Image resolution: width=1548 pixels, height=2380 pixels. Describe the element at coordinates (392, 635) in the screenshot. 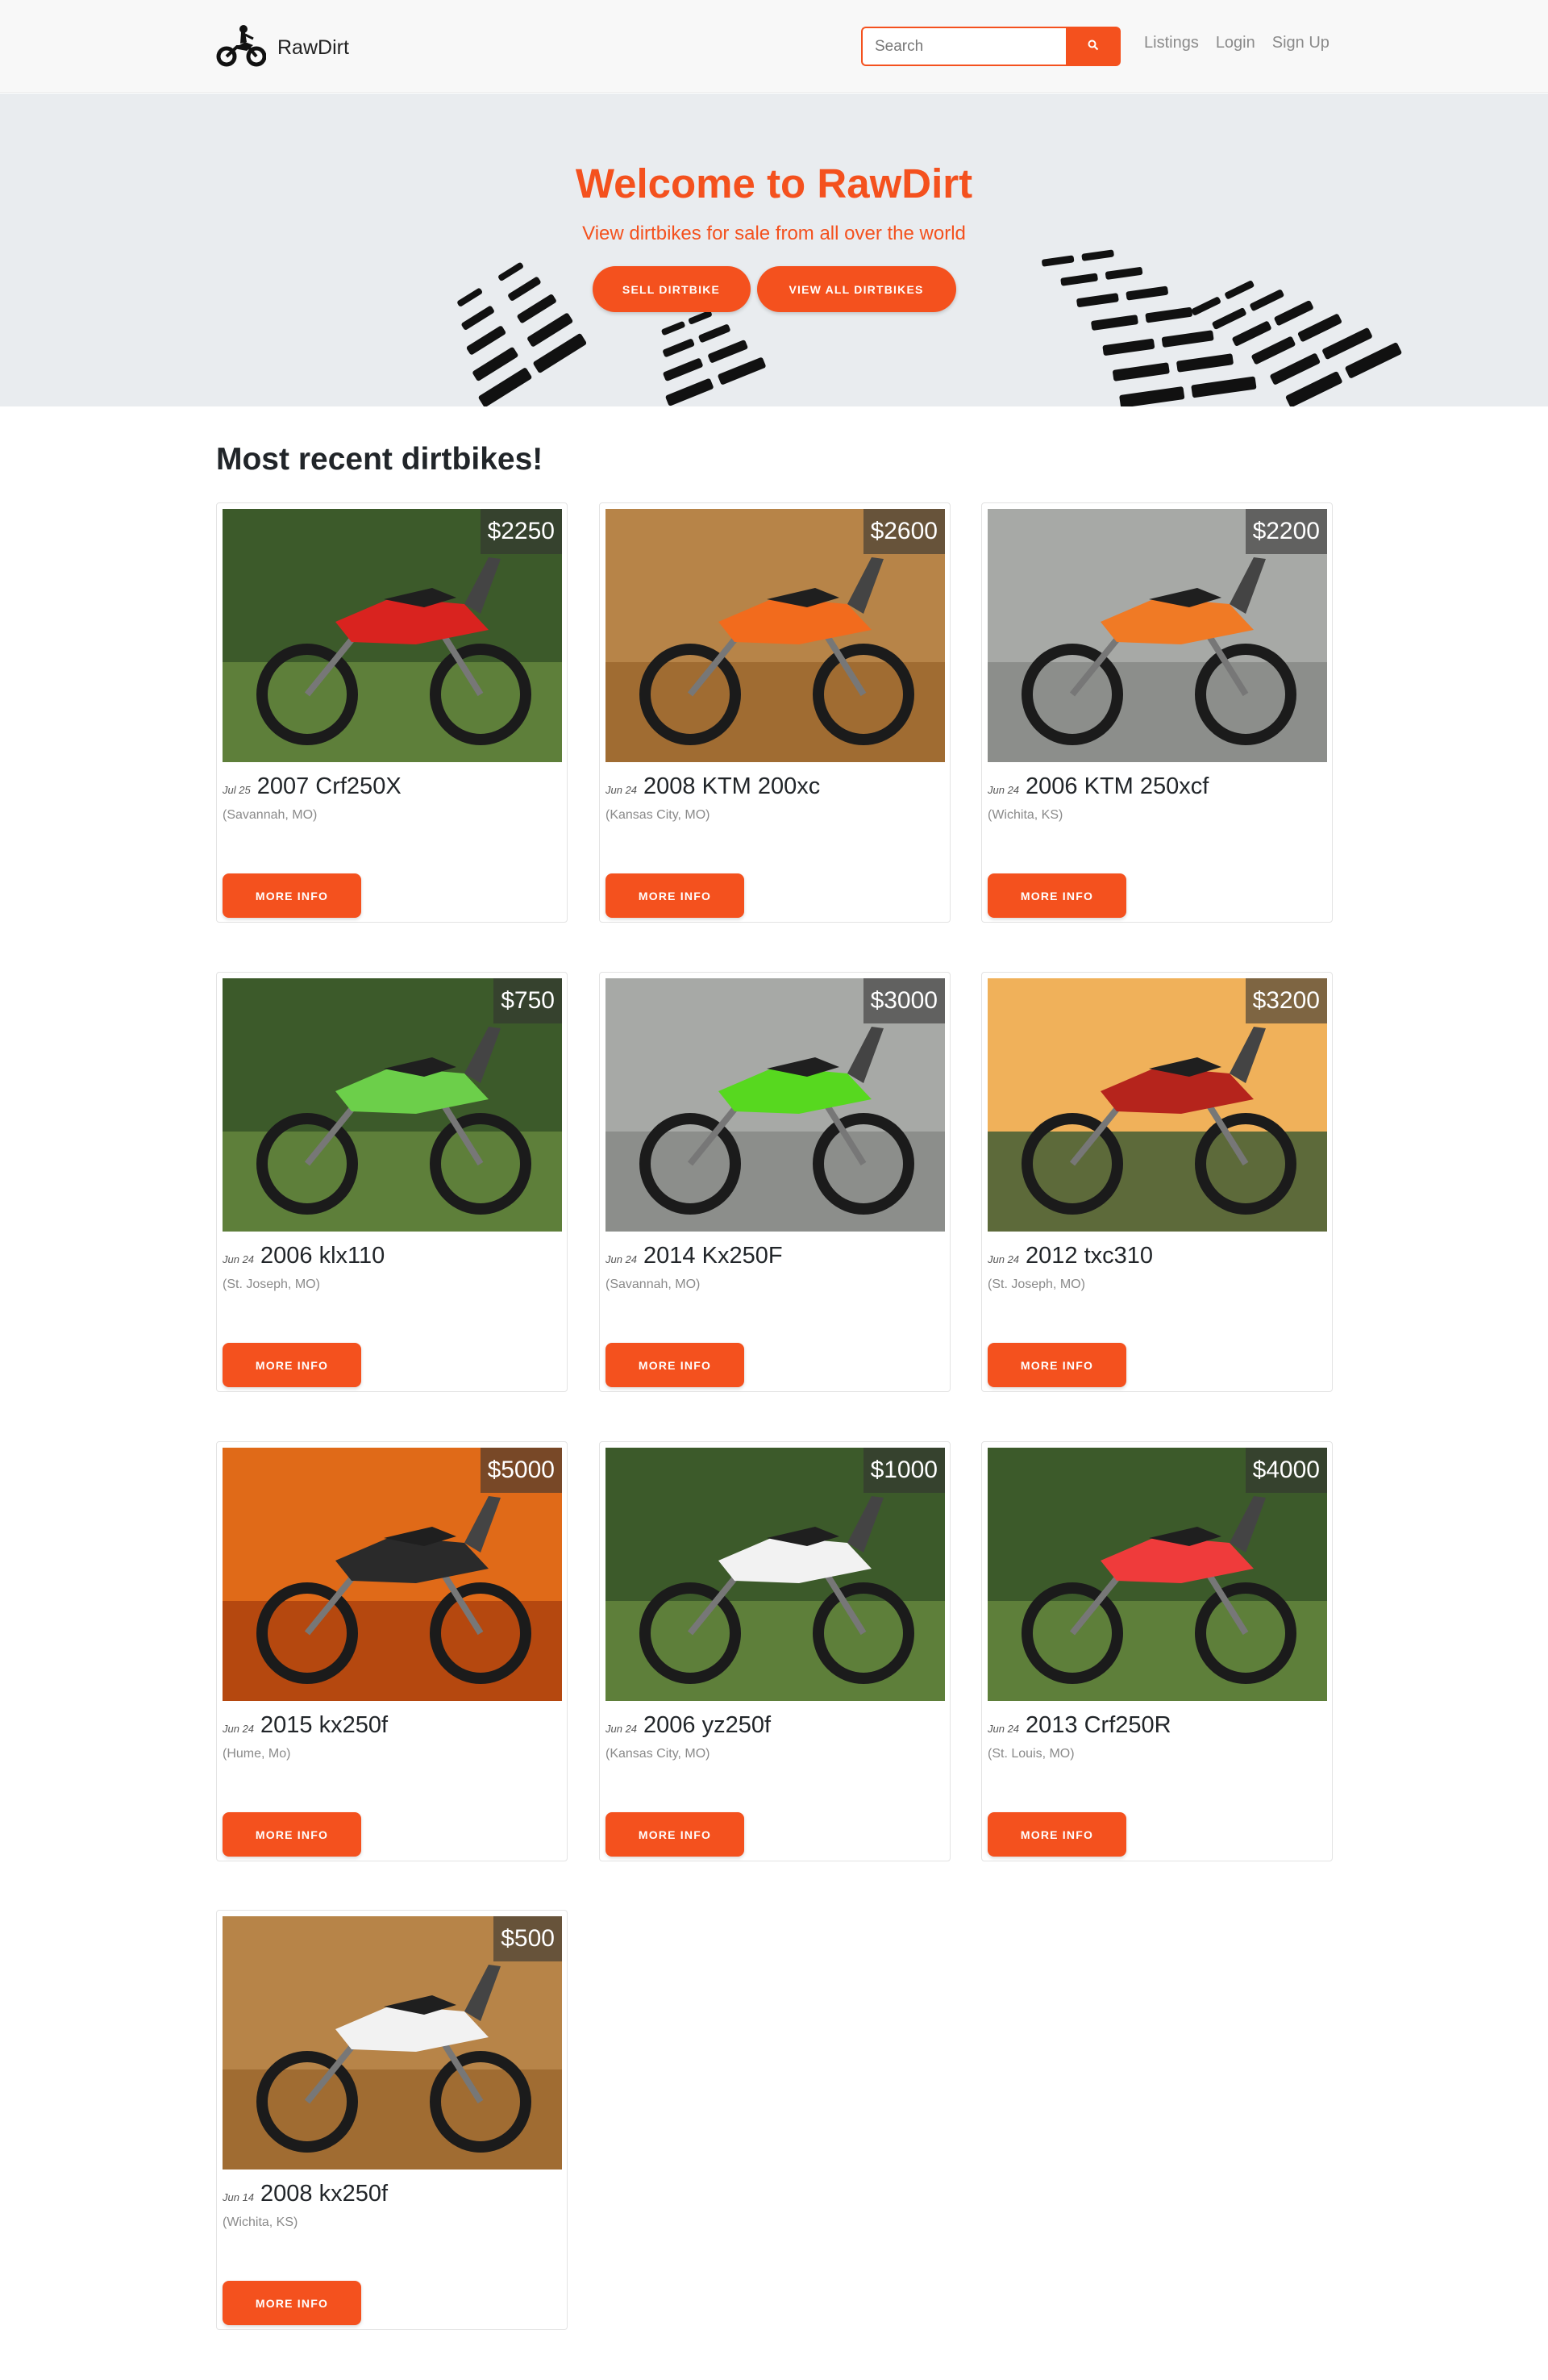

I see `listing-photo: $2250` at that location.